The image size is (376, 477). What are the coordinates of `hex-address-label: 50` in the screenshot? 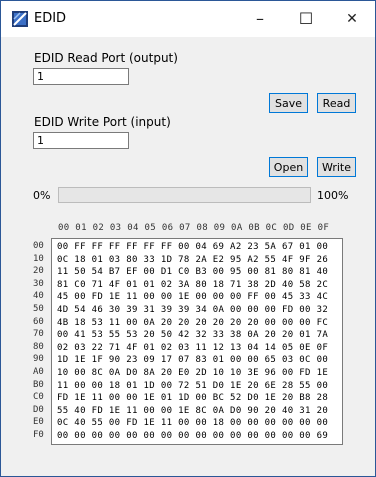 It's located at (38, 309).